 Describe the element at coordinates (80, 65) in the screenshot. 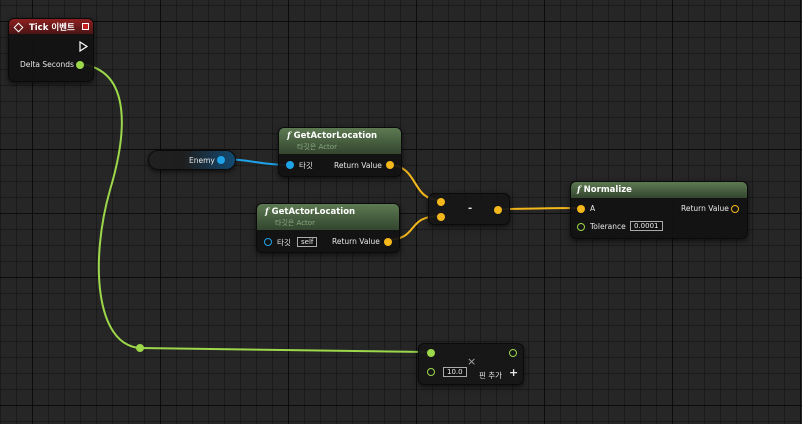

I see `delta-seconds-pin` at that location.